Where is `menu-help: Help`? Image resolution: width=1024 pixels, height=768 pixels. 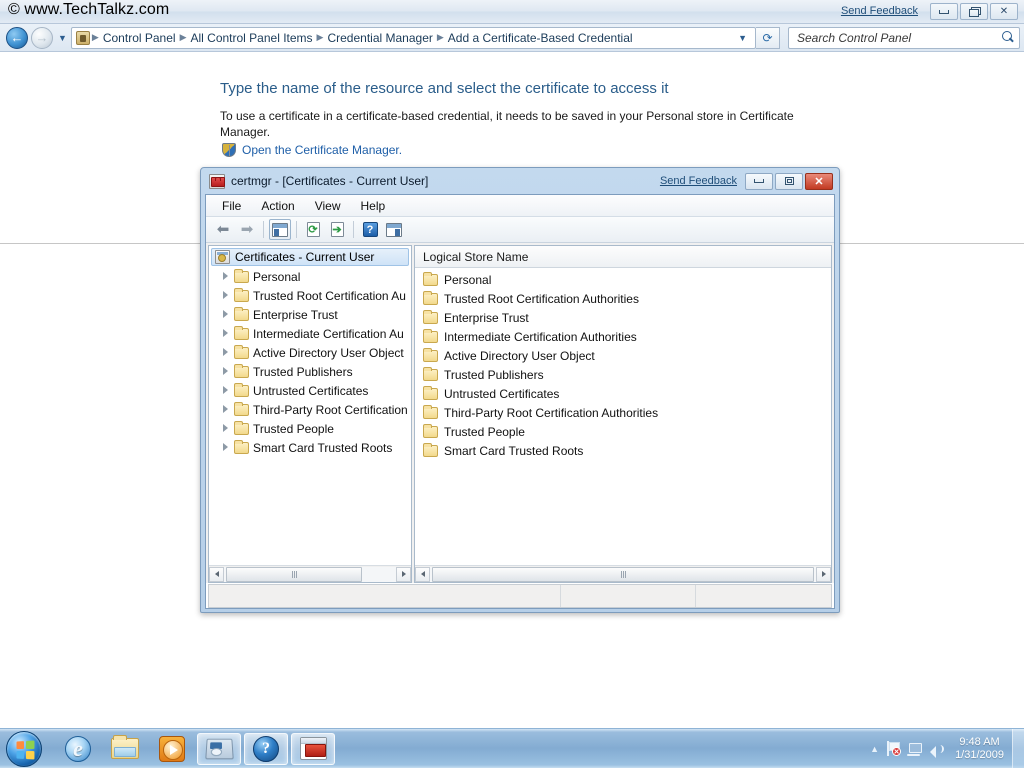
menu-help: Help is located at coordinates (373, 206).